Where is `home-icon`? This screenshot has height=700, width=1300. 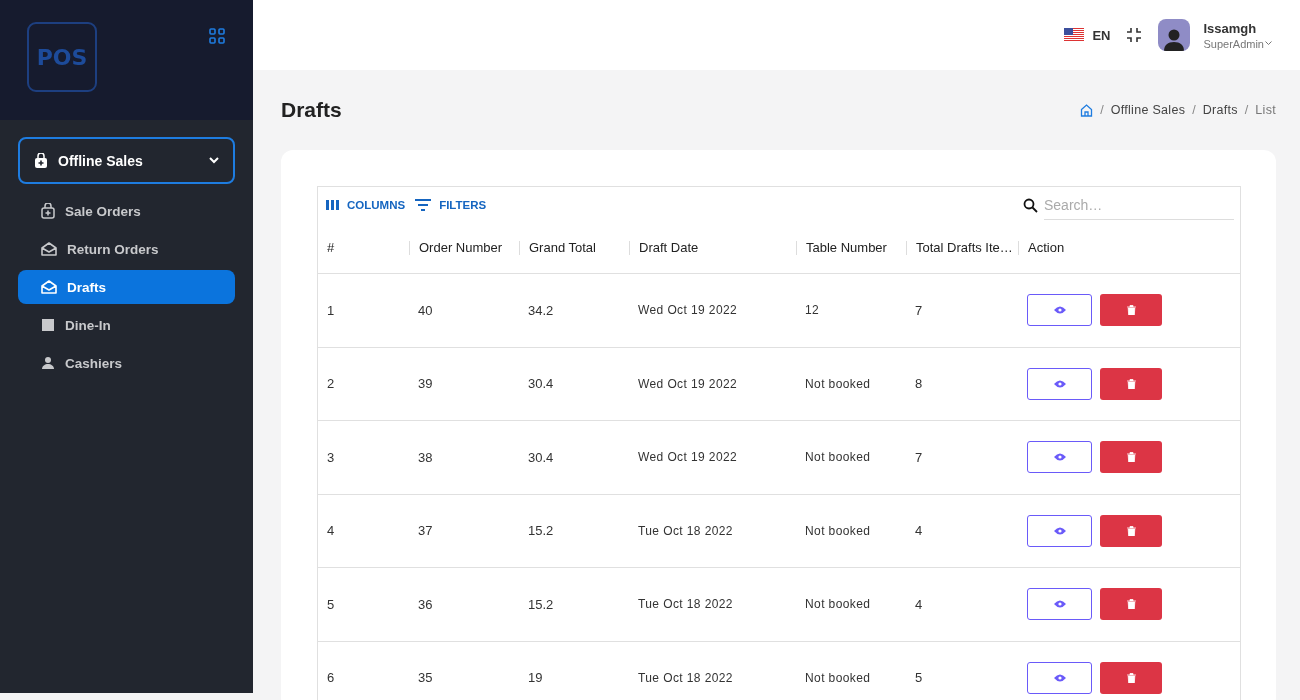
home-icon is located at coordinates (1087, 110).